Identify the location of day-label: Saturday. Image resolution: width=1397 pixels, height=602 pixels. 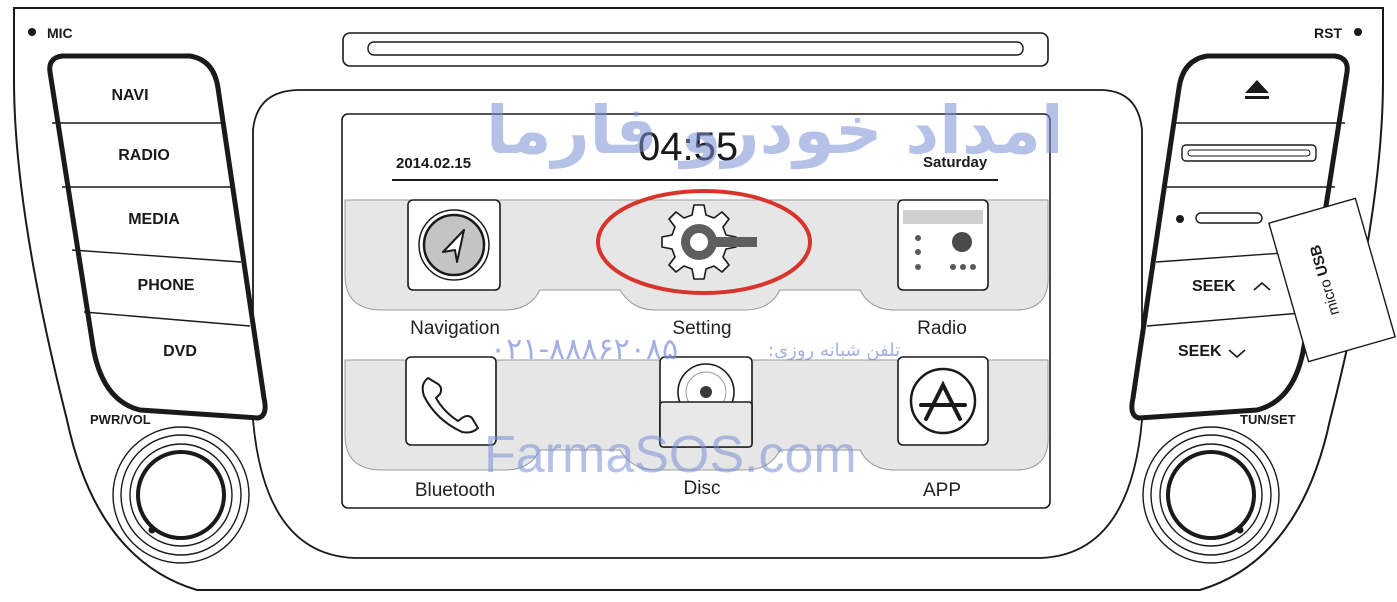
(955, 162).